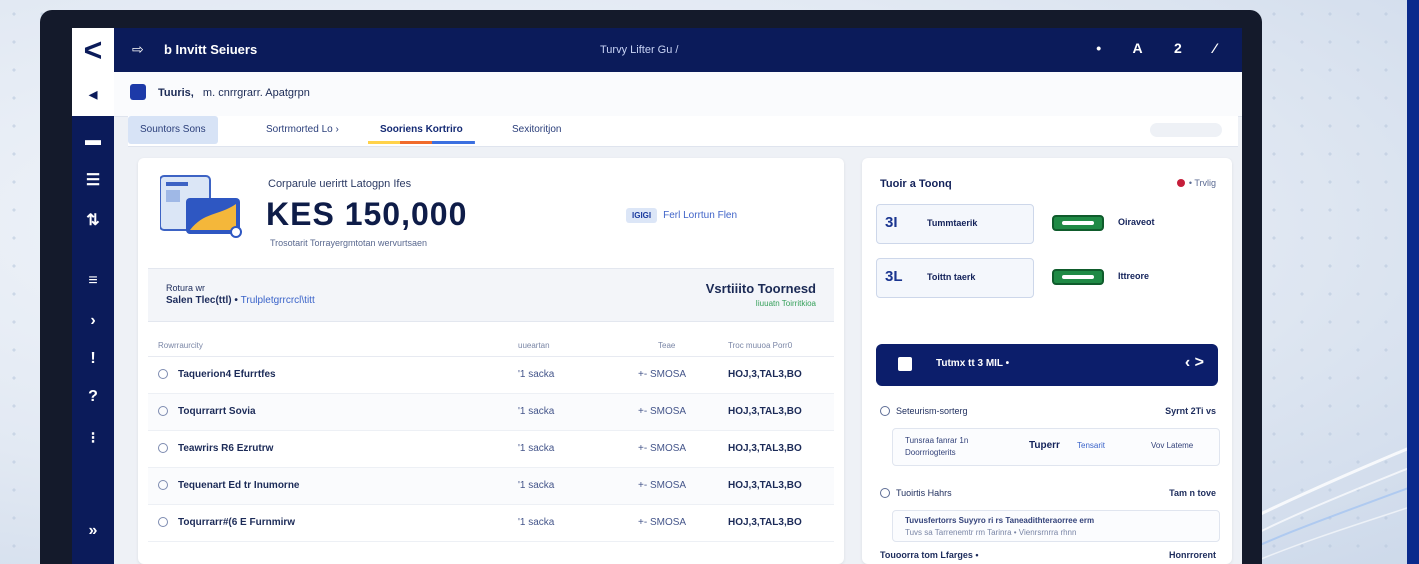 Image resolution: width=1419 pixels, height=564 pixels. I want to click on wallet-illustration, so click(201, 206).